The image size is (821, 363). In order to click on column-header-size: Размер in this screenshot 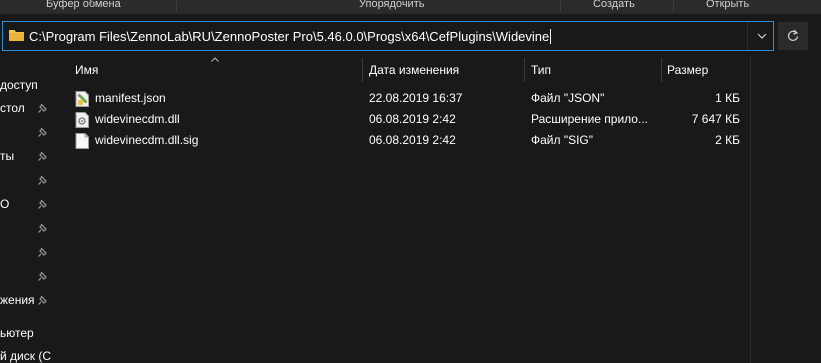, I will do `click(707, 69)`.